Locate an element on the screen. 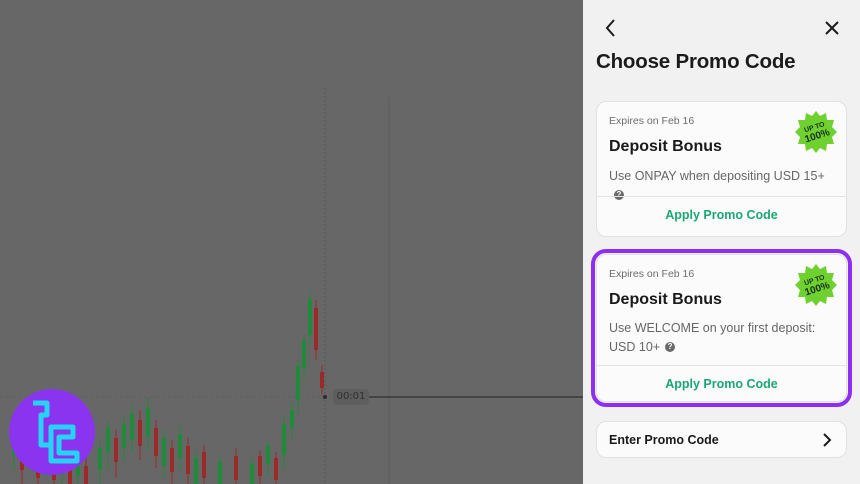  close-icon is located at coordinates (832, 28).